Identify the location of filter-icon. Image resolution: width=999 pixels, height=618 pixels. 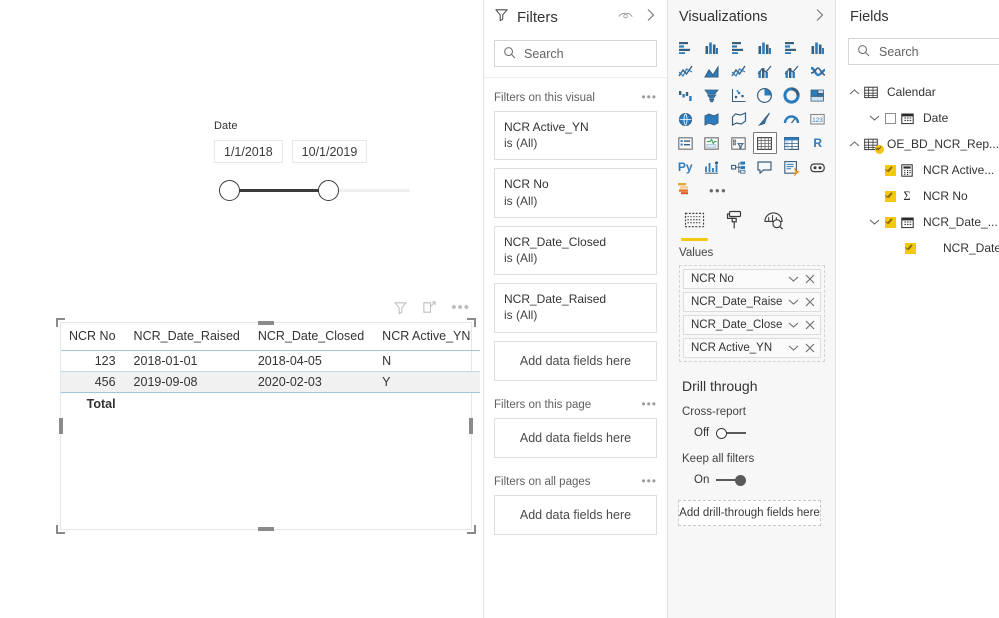
(400, 307).